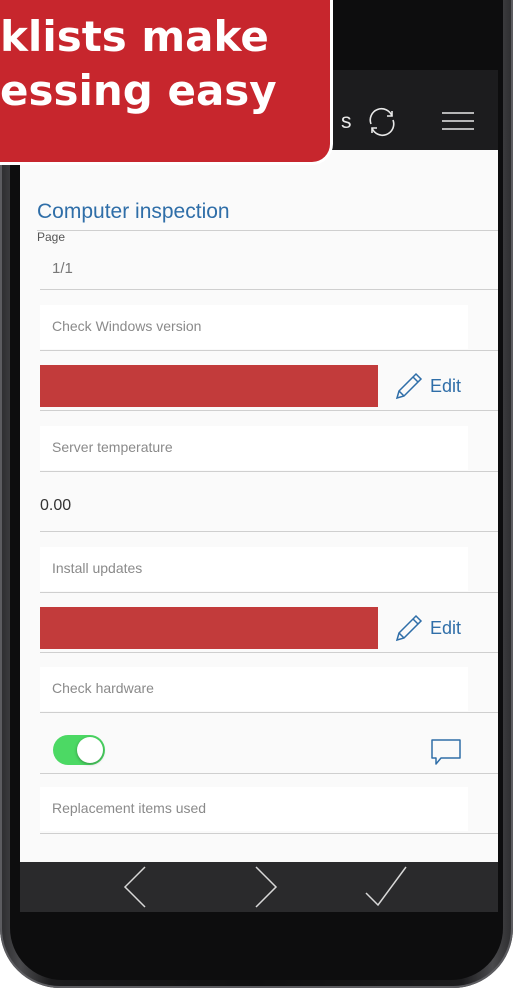  I want to click on bottom-nav, so click(259, 887).